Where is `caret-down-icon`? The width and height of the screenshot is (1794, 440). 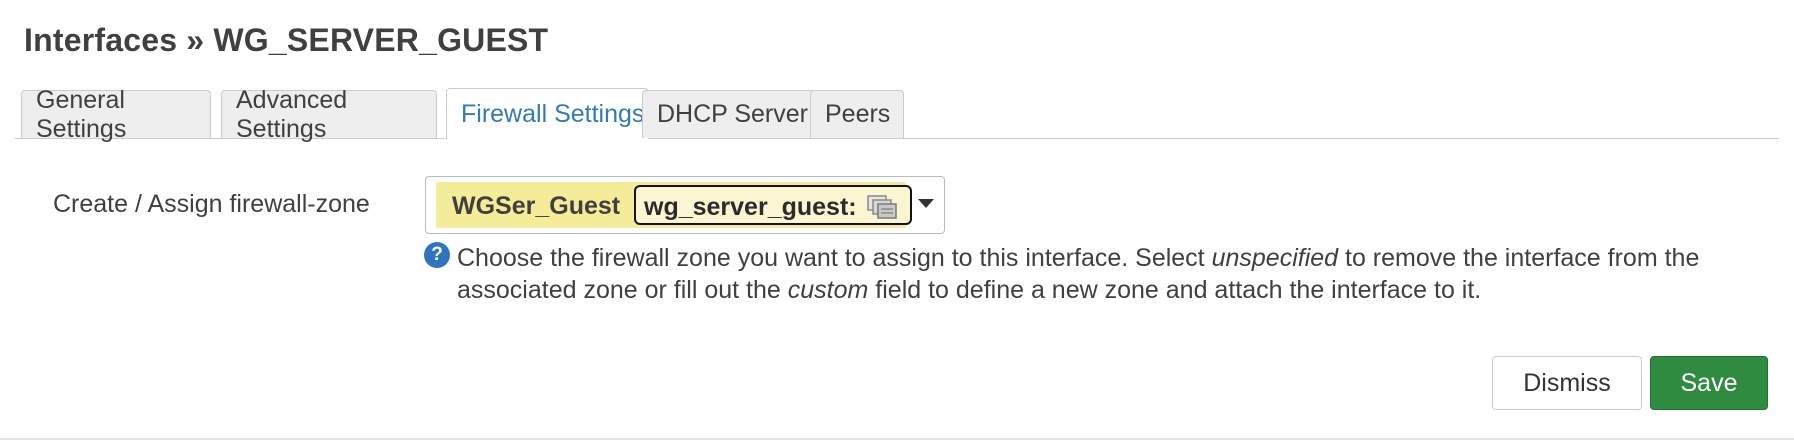 caret-down-icon is located at coordinates (926, 203).